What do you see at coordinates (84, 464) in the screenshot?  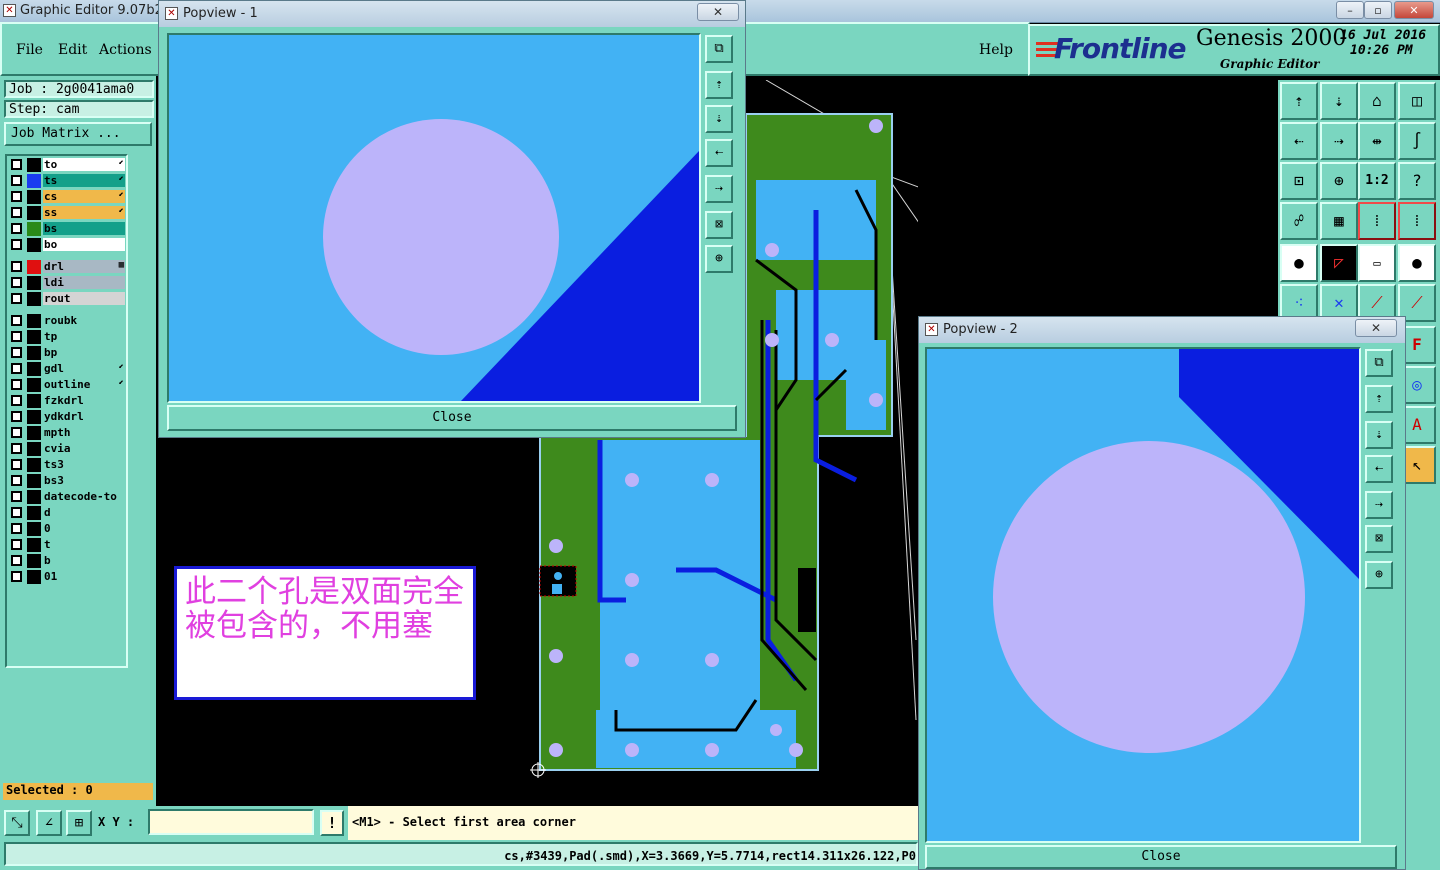 I see `layer-name: ts3` at bounding box center [84, 464].